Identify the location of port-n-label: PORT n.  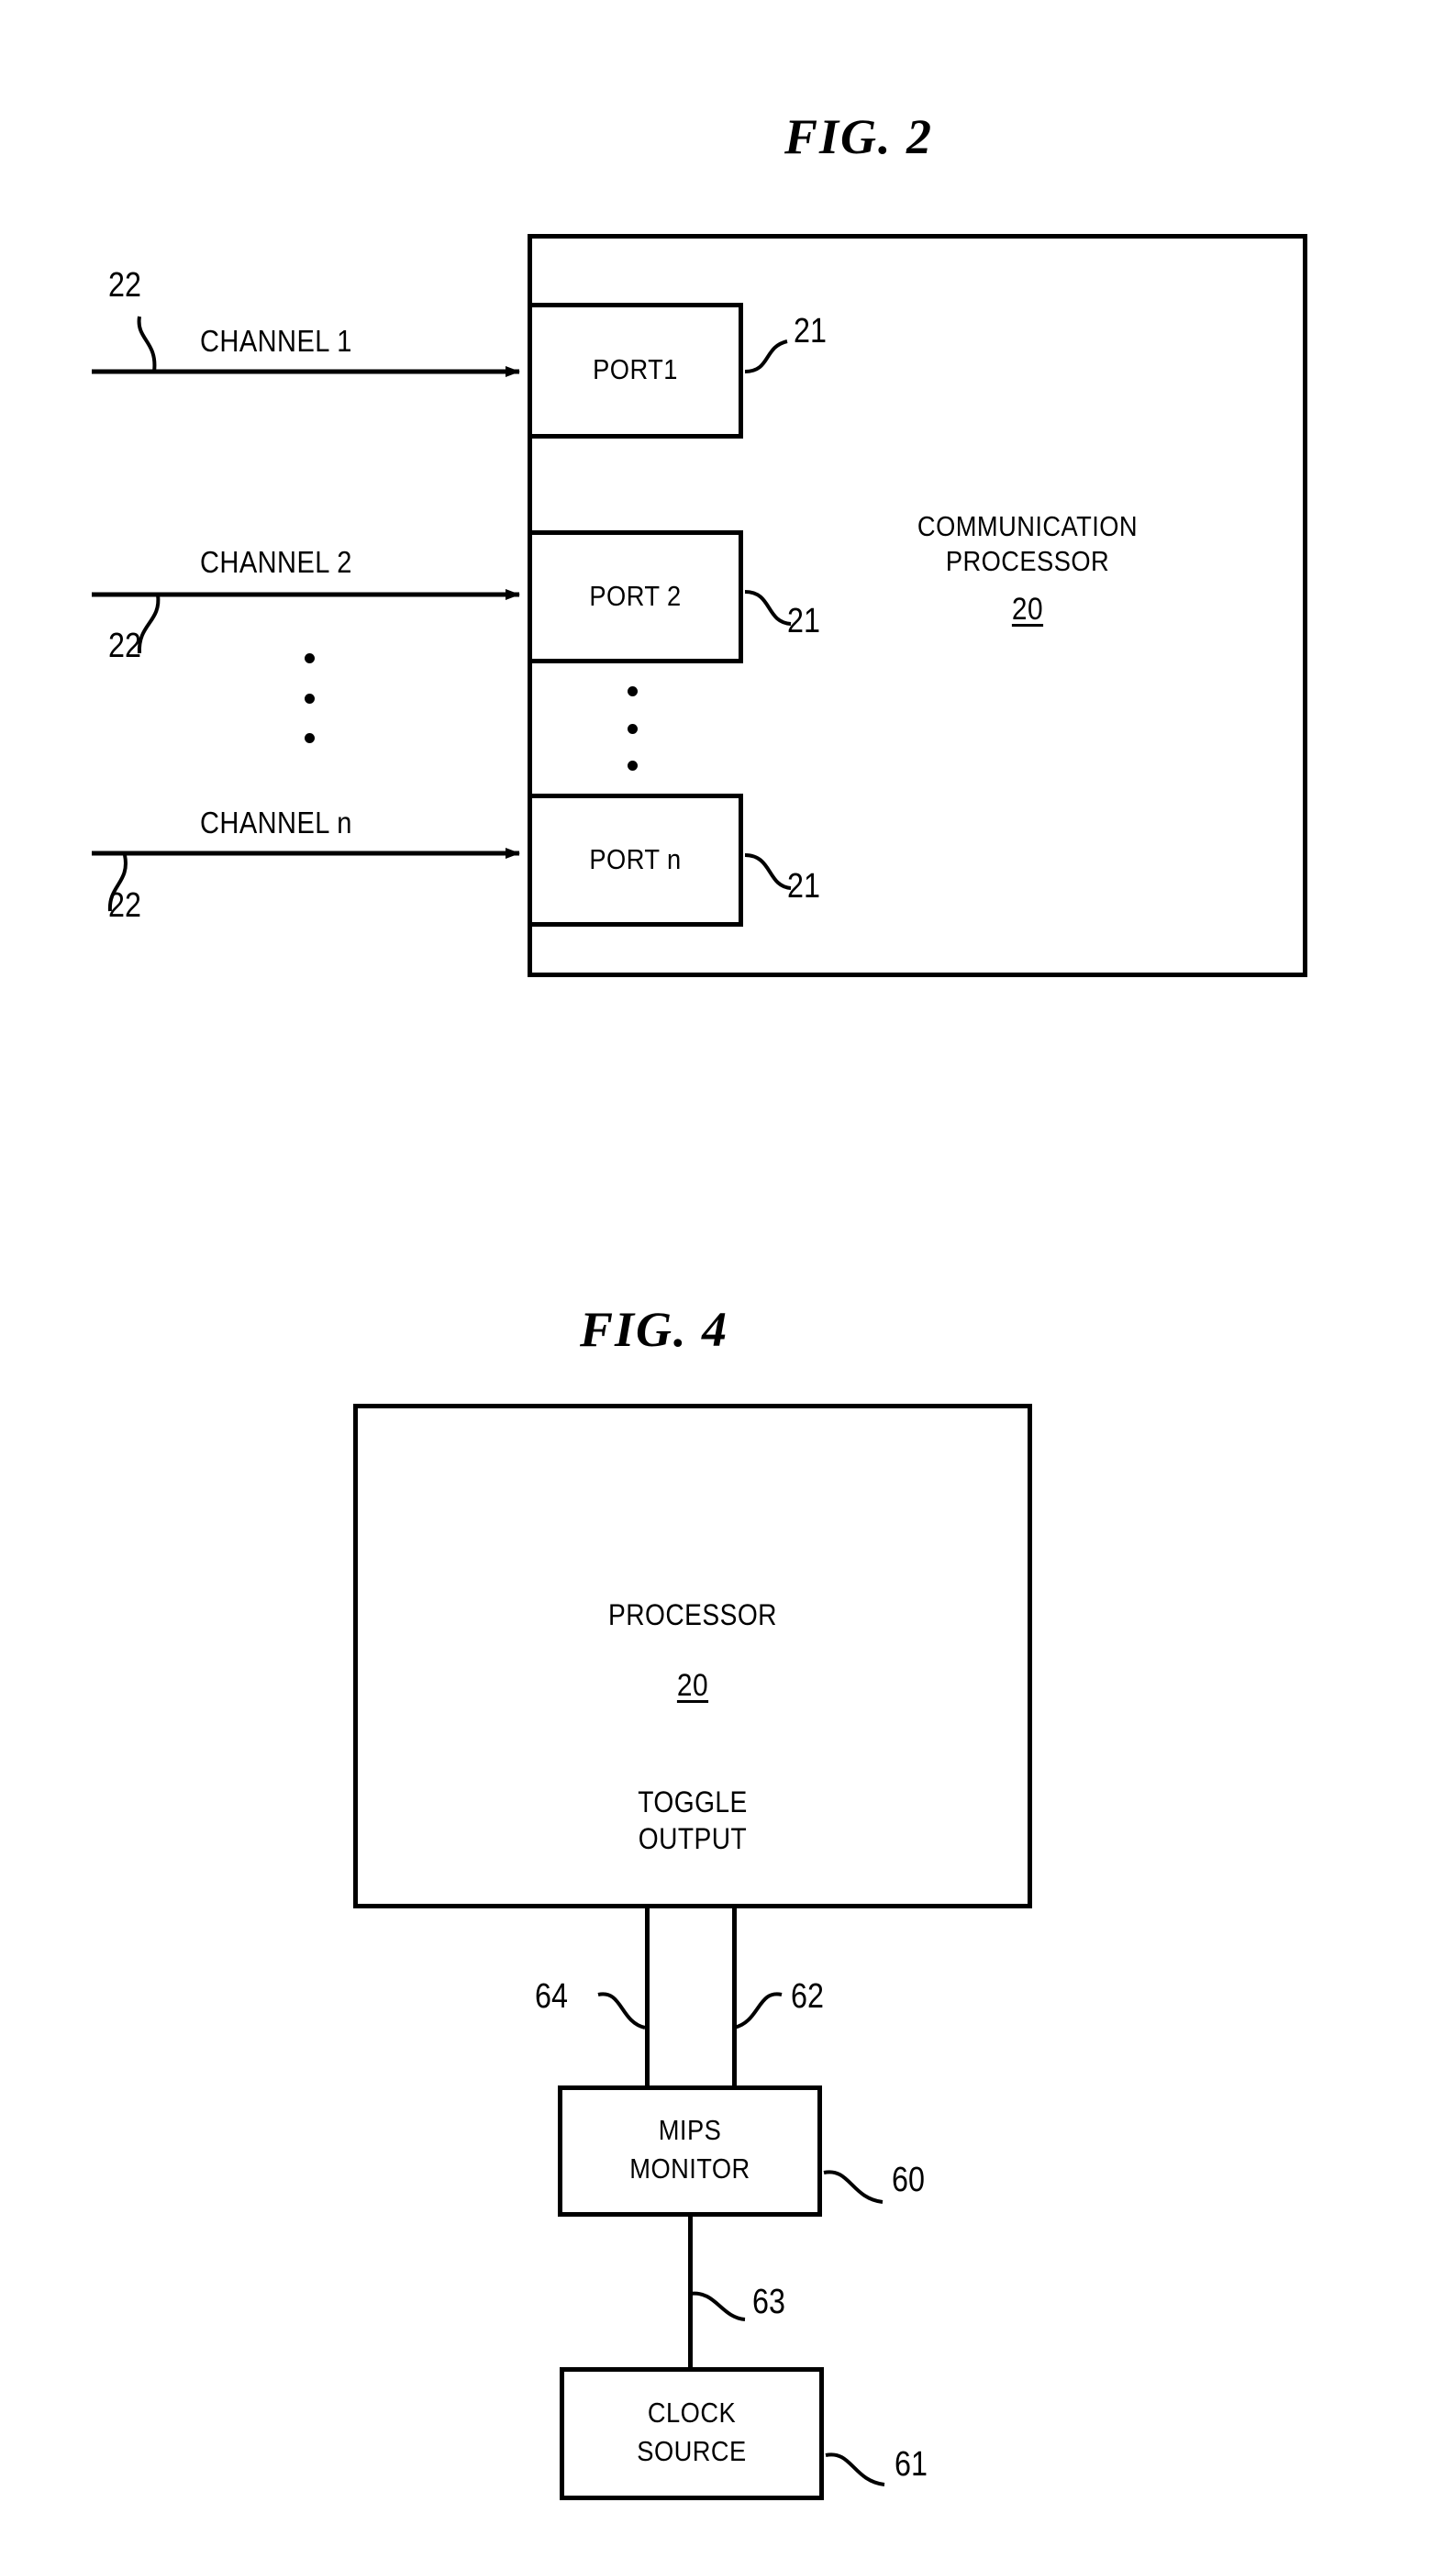
(635, 859).